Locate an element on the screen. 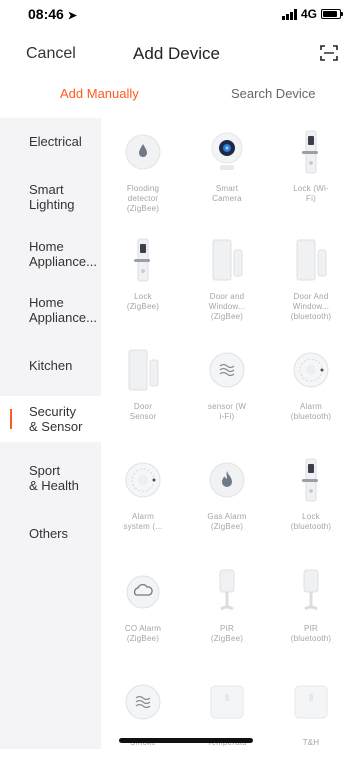 The width and height of the screenshot is (353, 768). device-label: Flooding detector (ZigBee) is located at coordinates (143, 198).